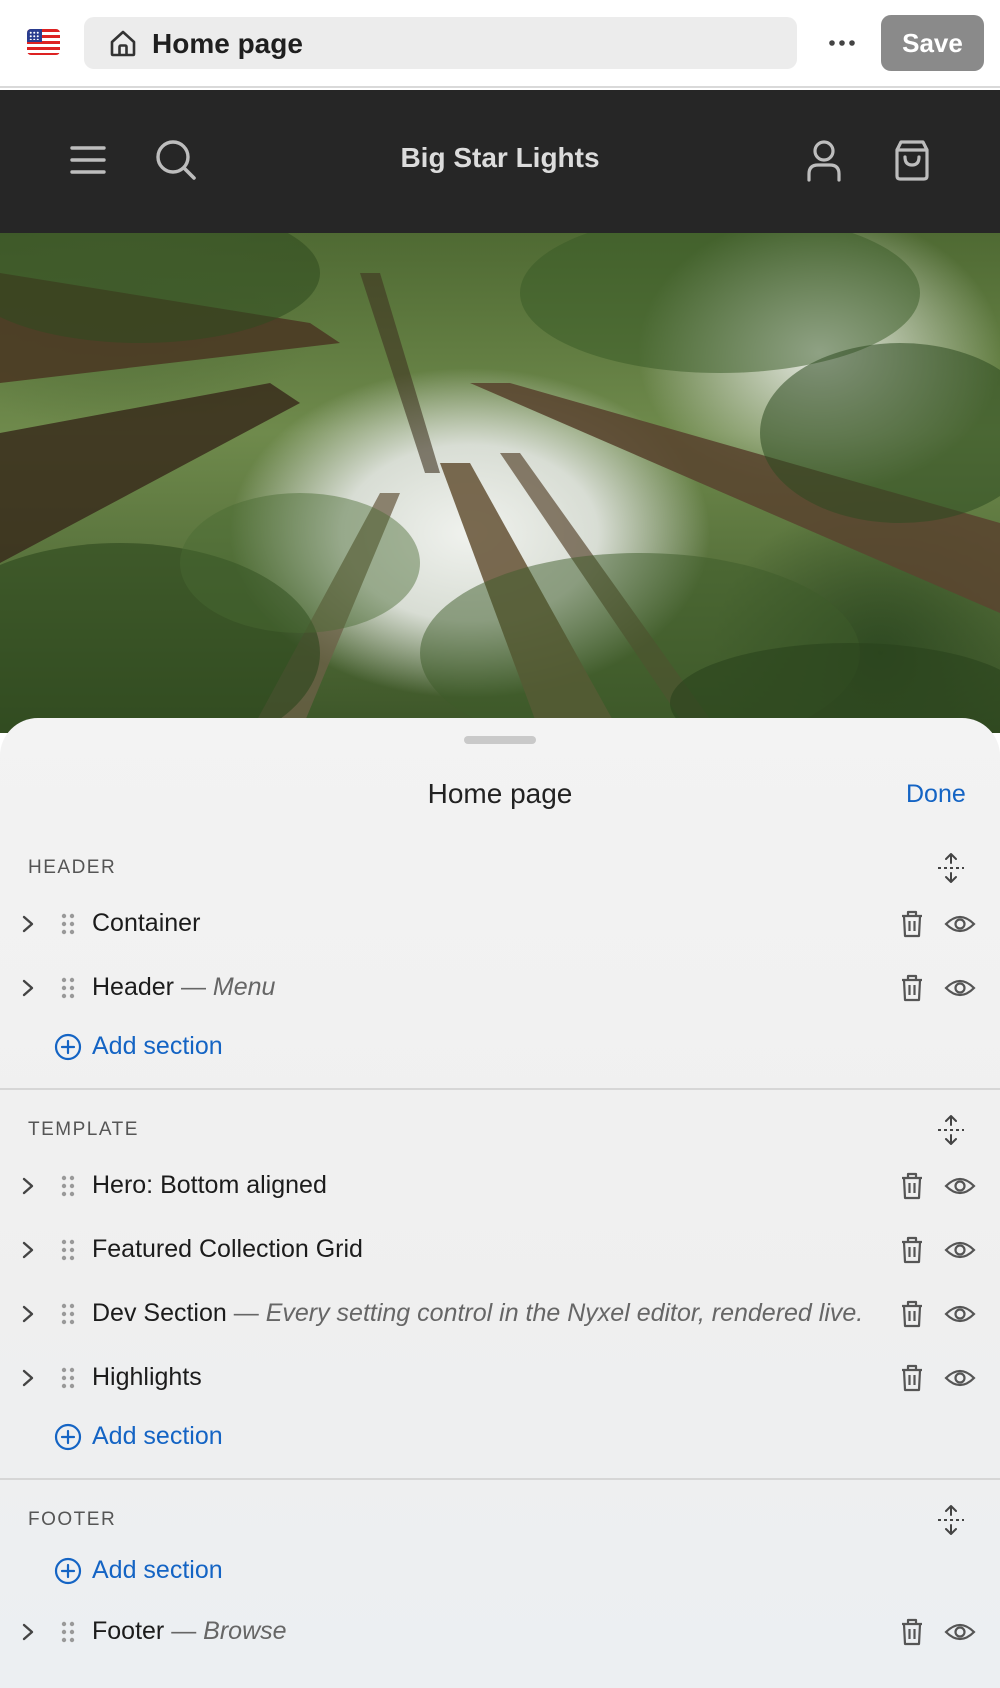  What do you see at coordinates (146, 923) in the screenshot?
I see `section-name: Container` at bounding box center [146, 923].